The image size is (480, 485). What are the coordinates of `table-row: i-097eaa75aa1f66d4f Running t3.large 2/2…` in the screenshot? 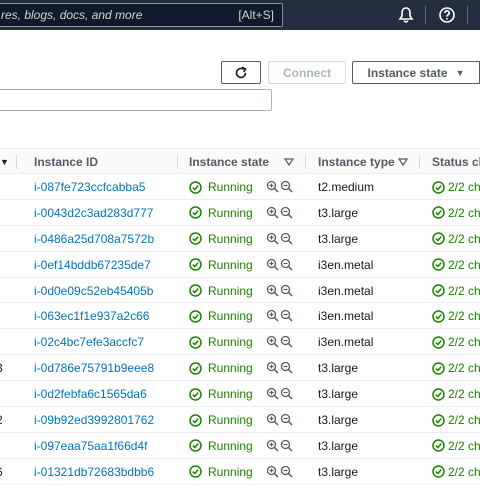 It's located at (240, 446).